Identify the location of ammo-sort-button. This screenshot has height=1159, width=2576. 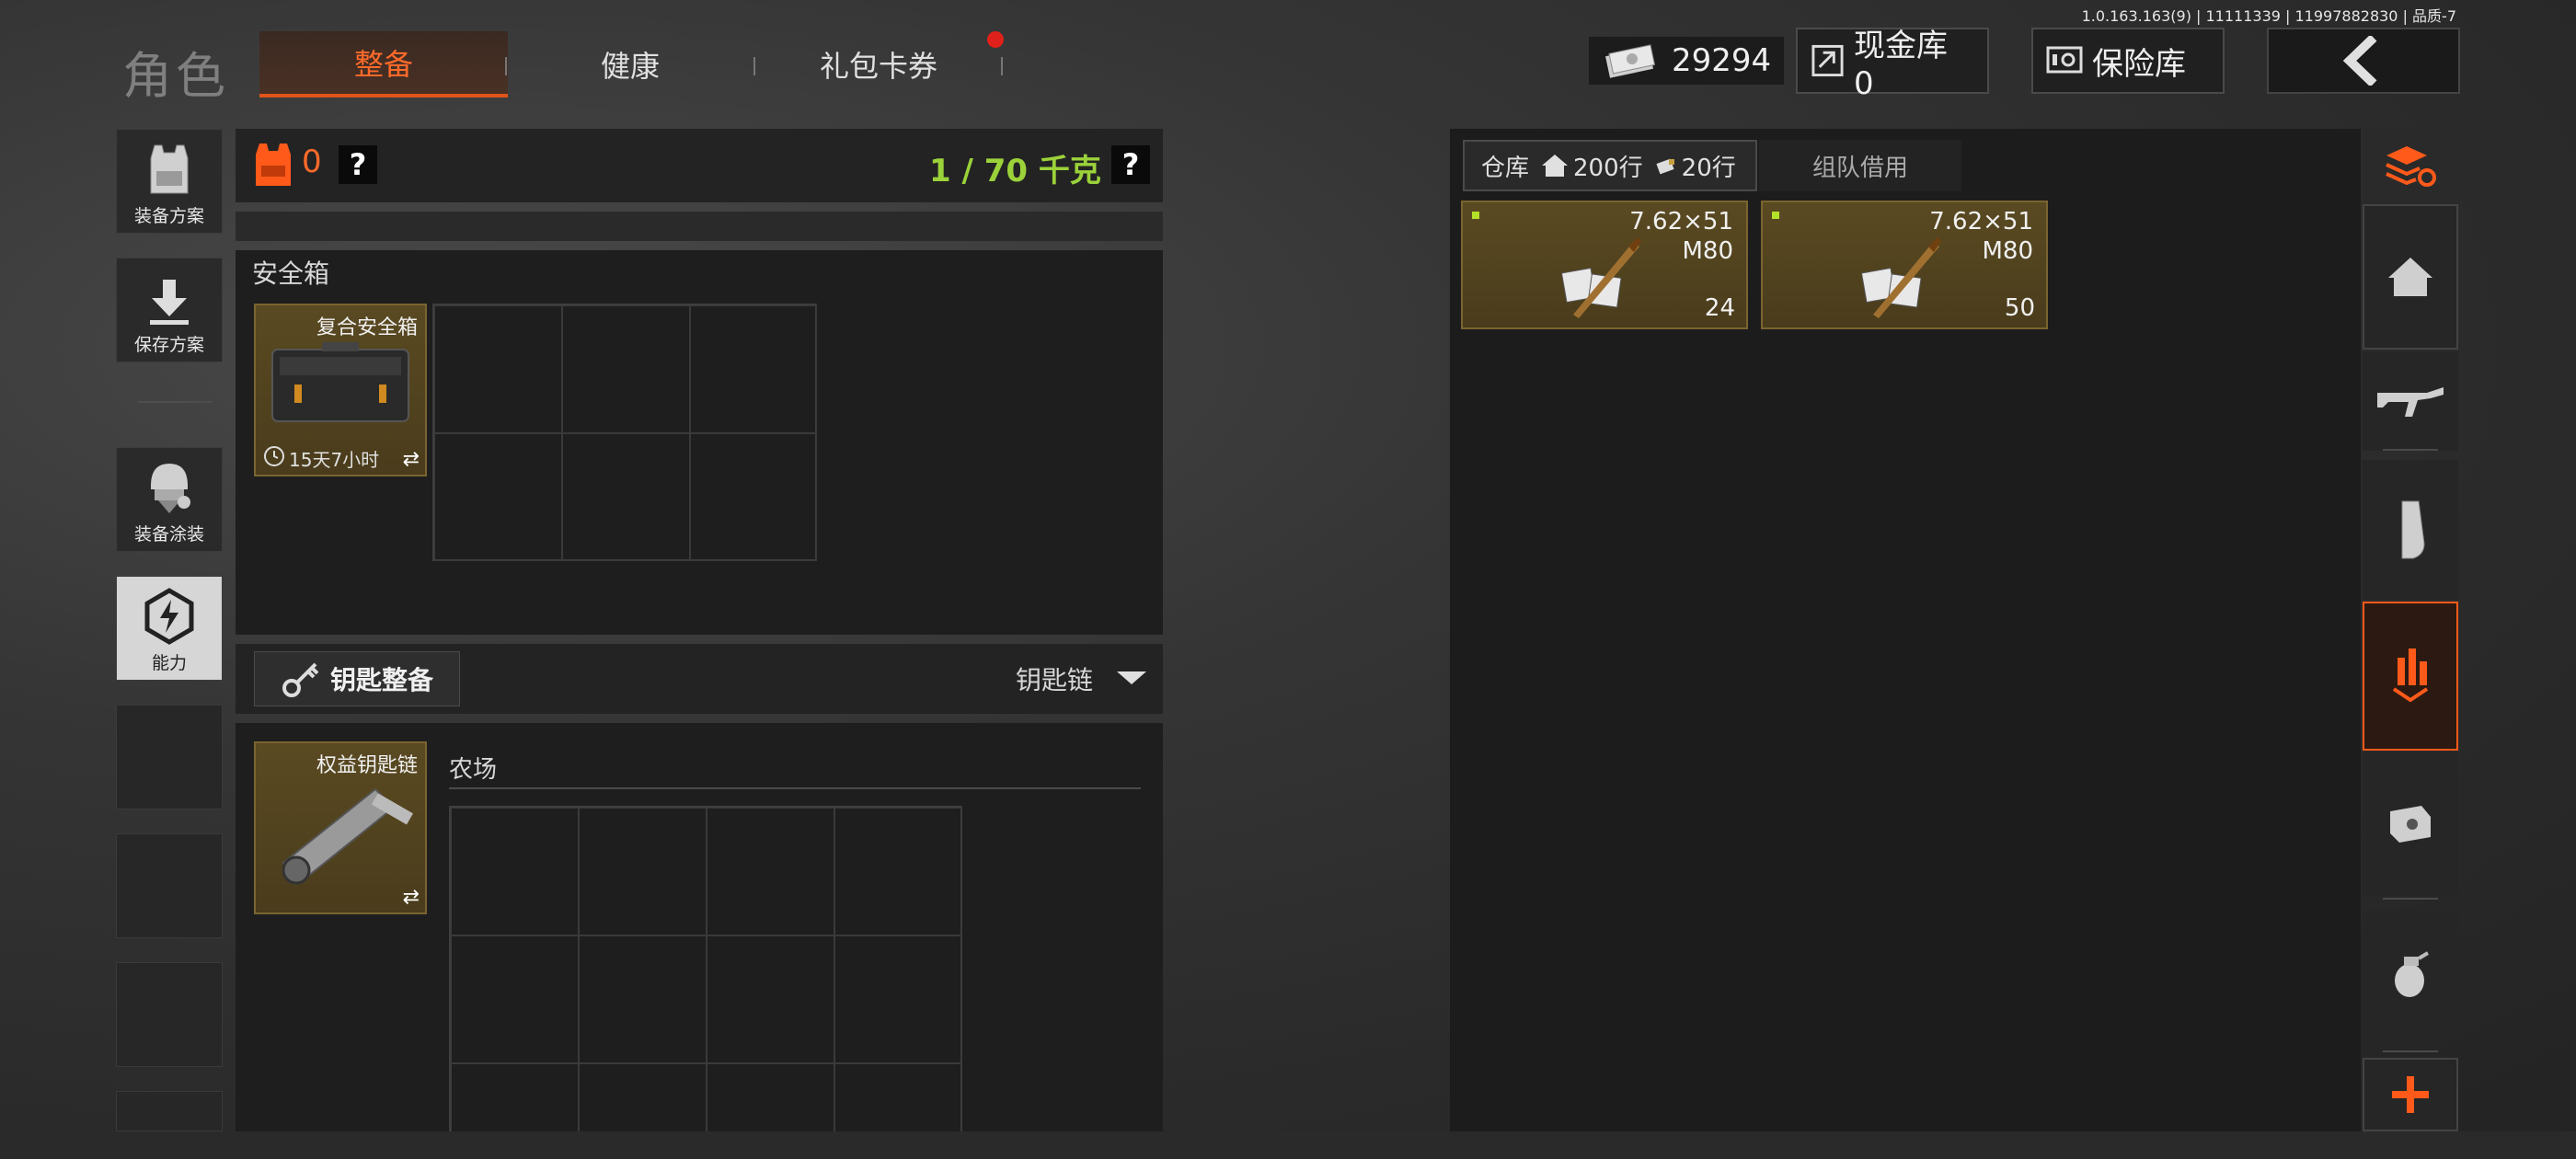
(2410, 676).